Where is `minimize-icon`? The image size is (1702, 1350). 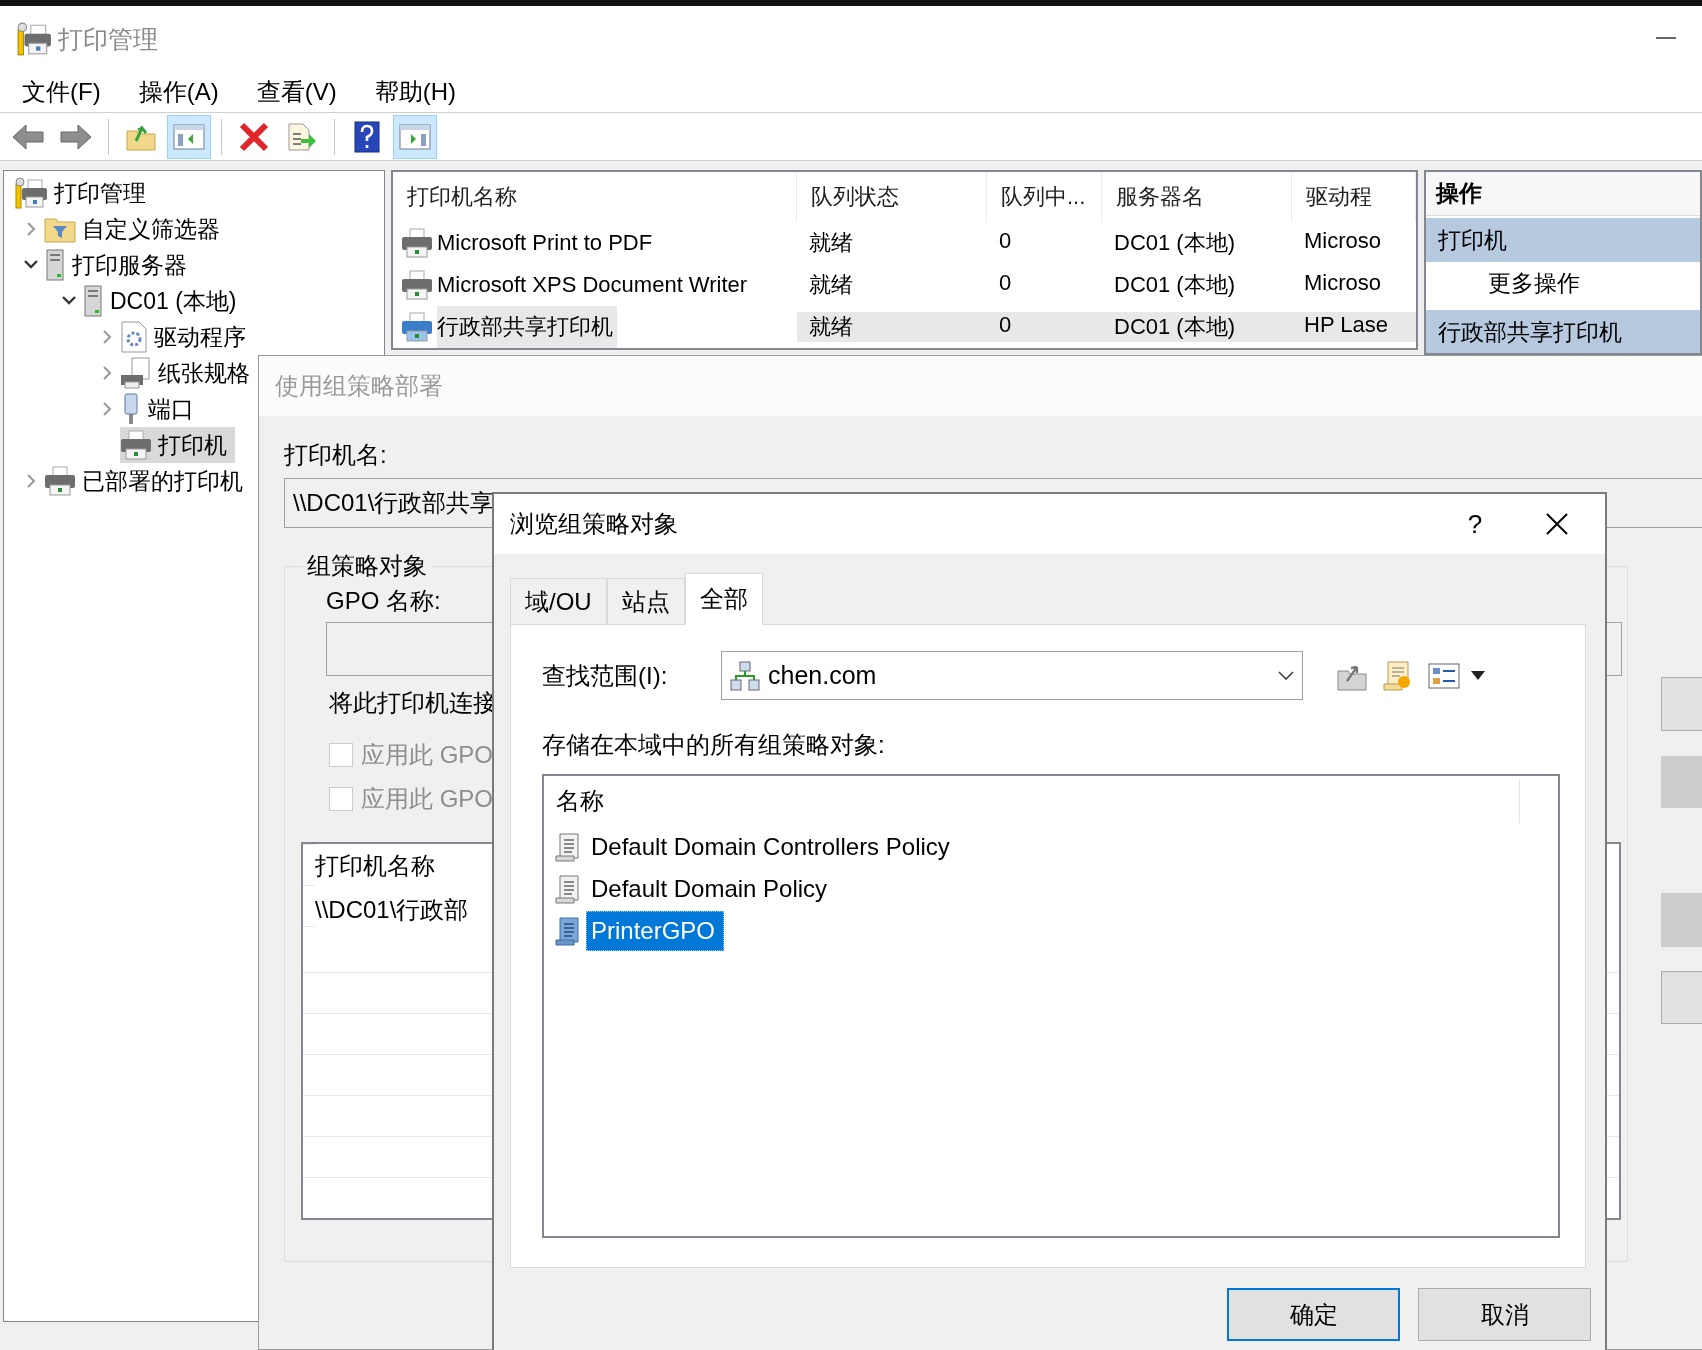
minimize-icon is located at coordinates (1666, 39).